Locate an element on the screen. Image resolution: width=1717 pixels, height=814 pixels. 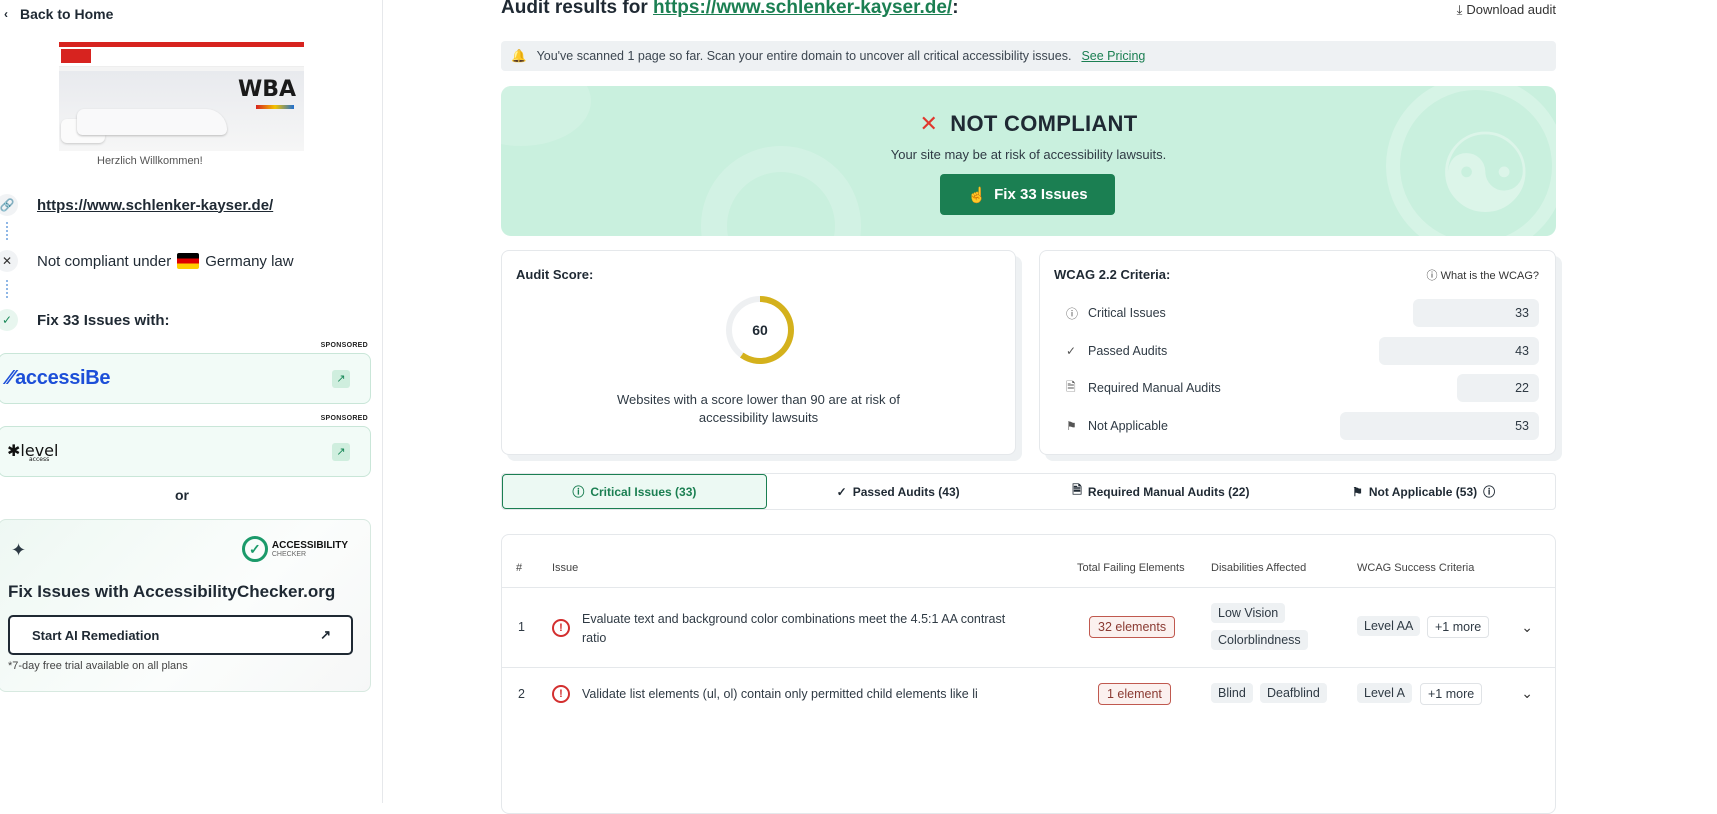
flag-icon: ⚑ is located at coordinates (1071, 426).